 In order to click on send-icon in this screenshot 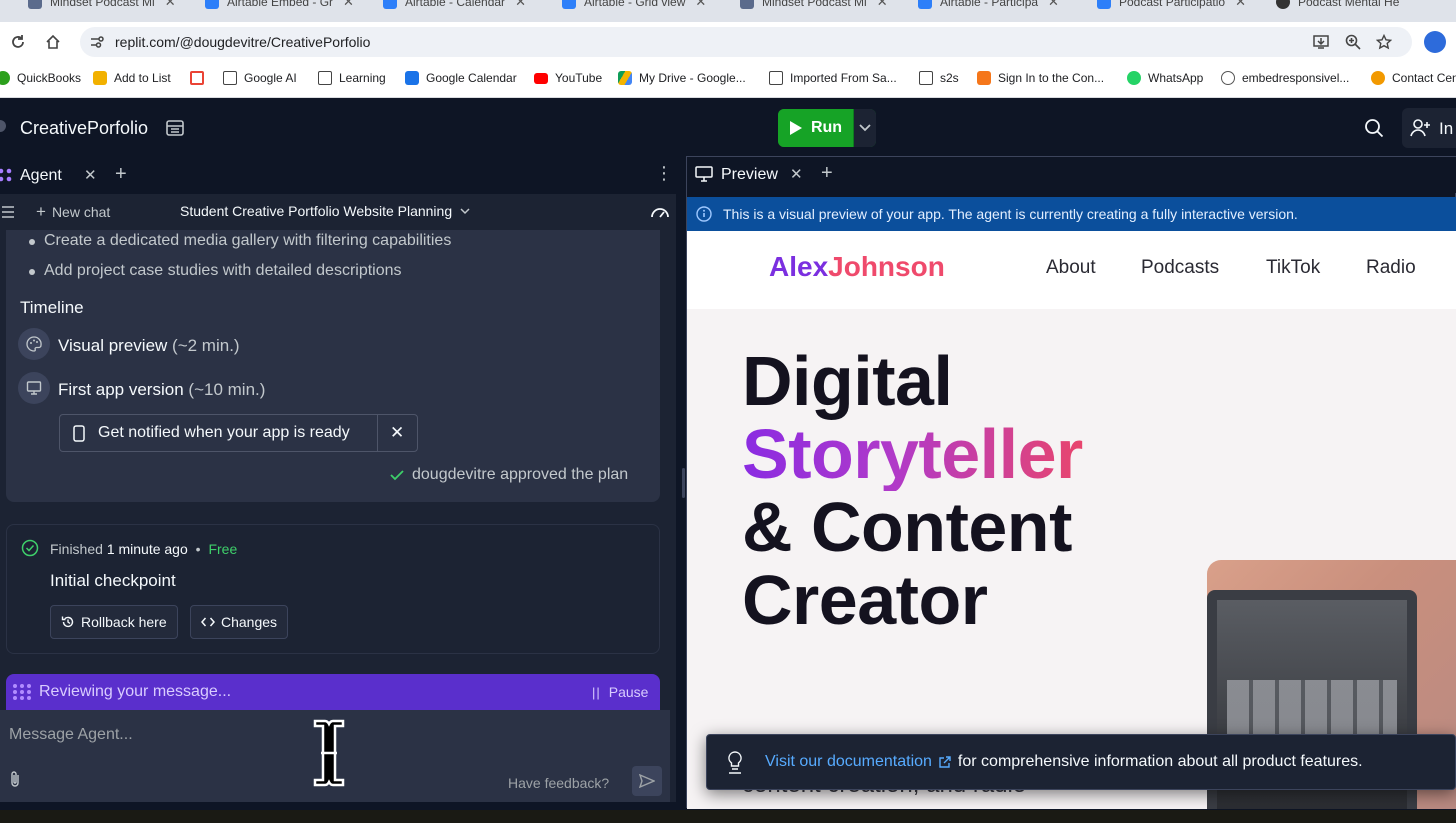, I will do `click(647, 781)`.